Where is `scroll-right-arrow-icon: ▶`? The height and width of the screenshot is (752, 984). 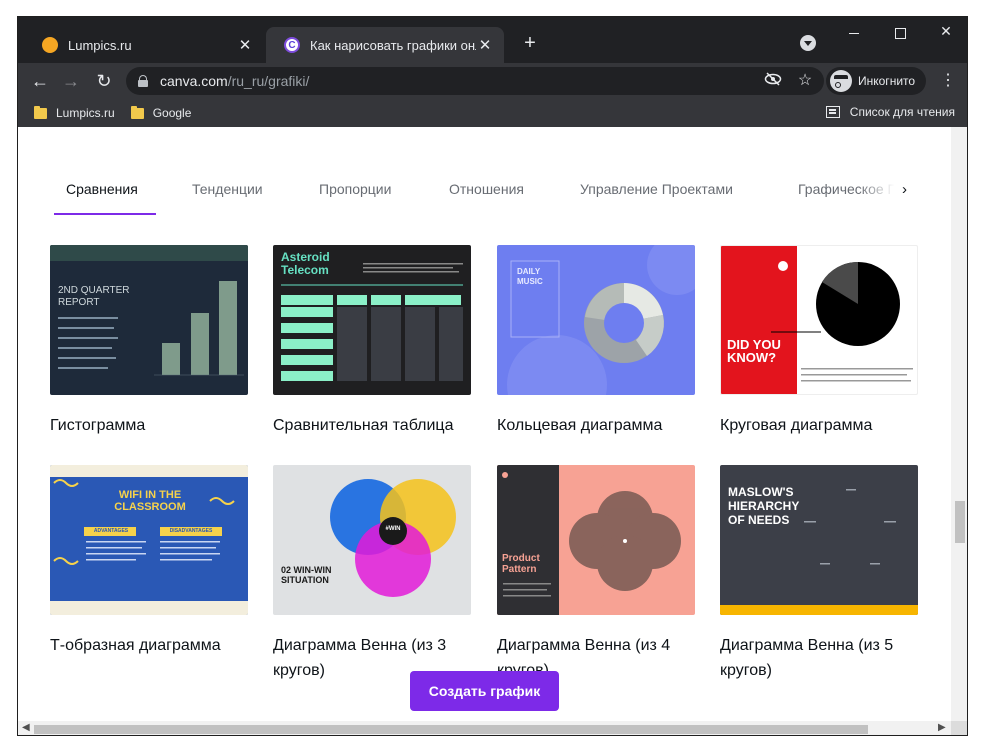
scroll-right-arrow-icon: ▶ is located at coordinates (942, 727).